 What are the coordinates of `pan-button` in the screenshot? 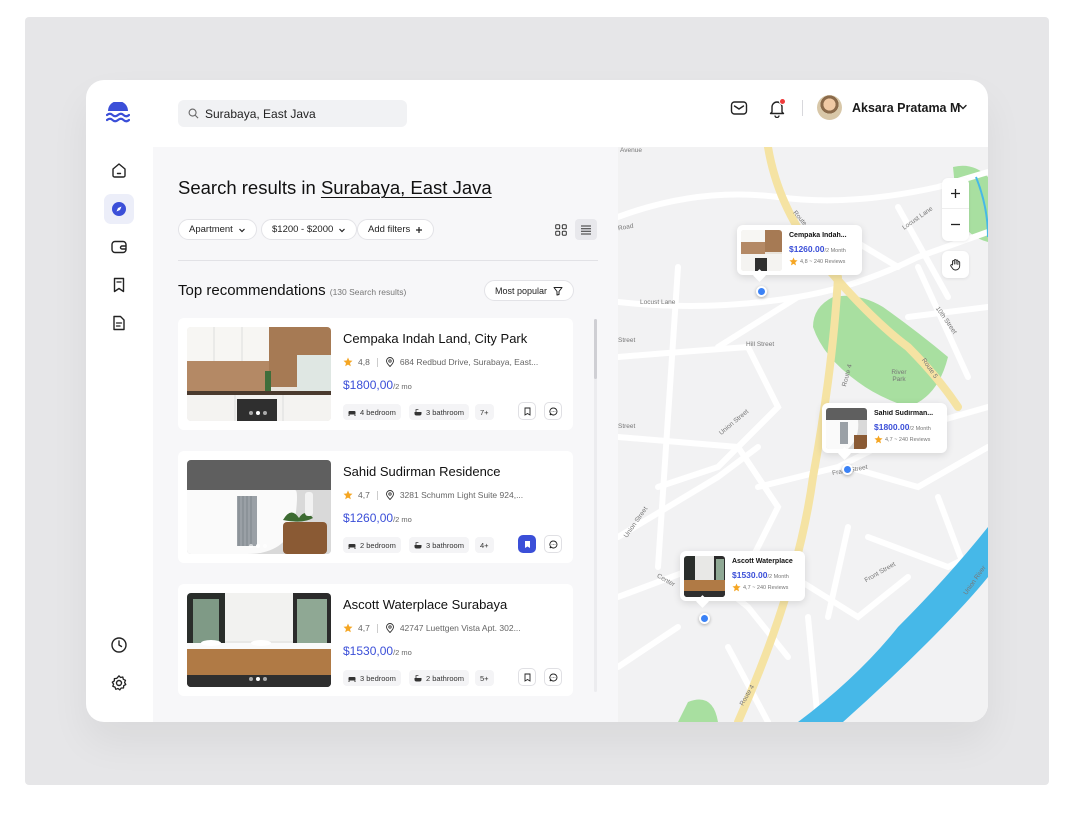 It's located at (955, 264).